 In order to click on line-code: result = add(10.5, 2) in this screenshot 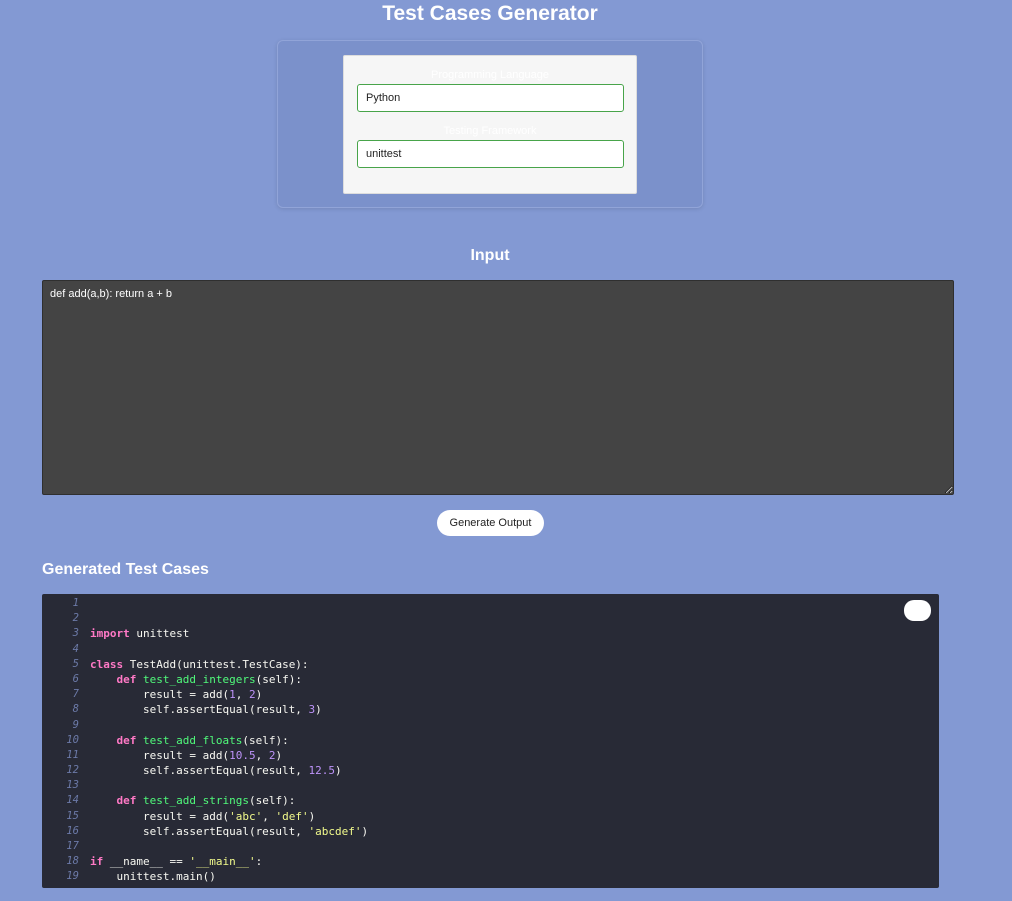, I will do `click(186, 755)`.